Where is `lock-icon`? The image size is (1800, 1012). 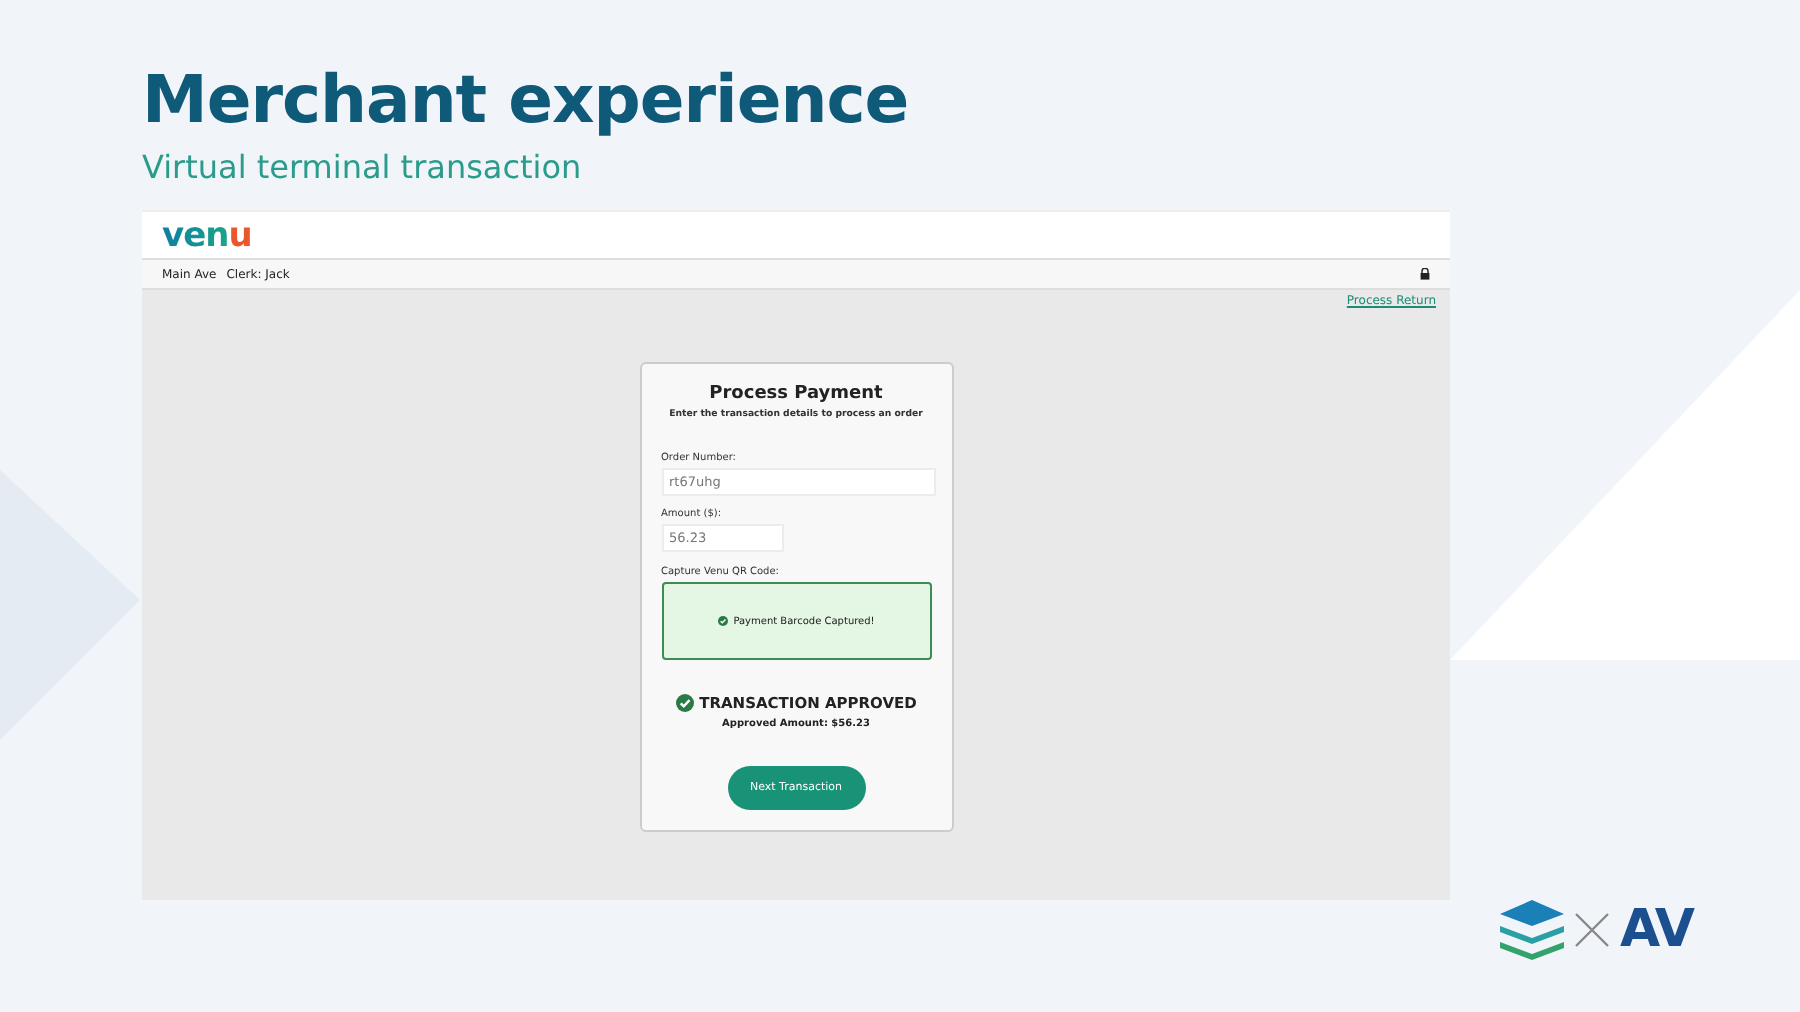
lock-icon is located at coordinates (1425, 274).